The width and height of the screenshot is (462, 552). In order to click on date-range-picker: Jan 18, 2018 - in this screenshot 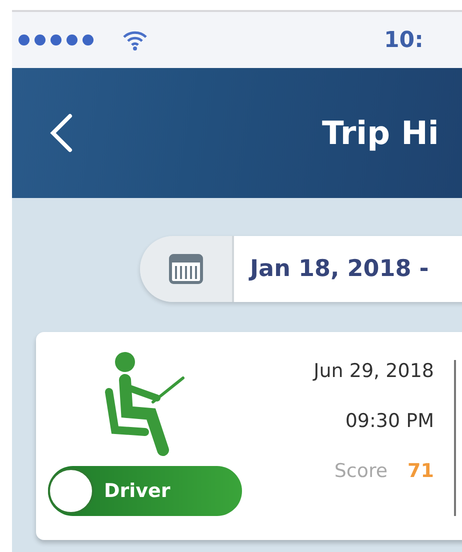, I will do `click(301, 269)`.